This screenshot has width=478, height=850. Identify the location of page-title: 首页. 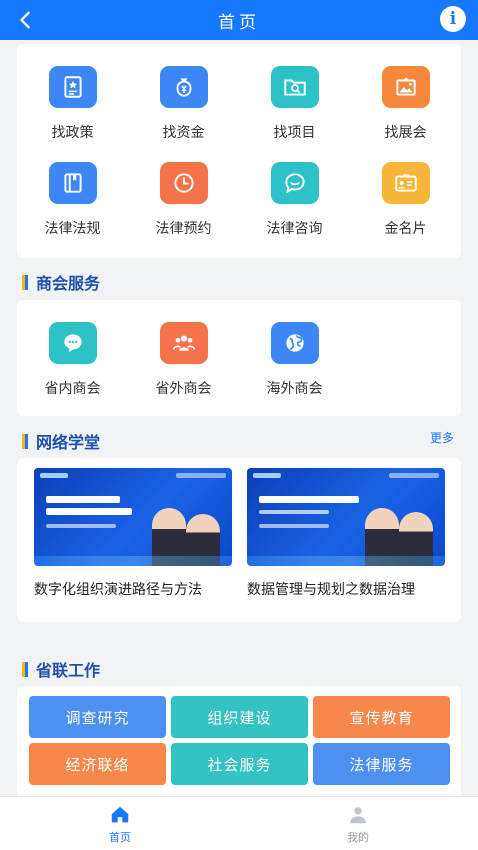
(239, 22).